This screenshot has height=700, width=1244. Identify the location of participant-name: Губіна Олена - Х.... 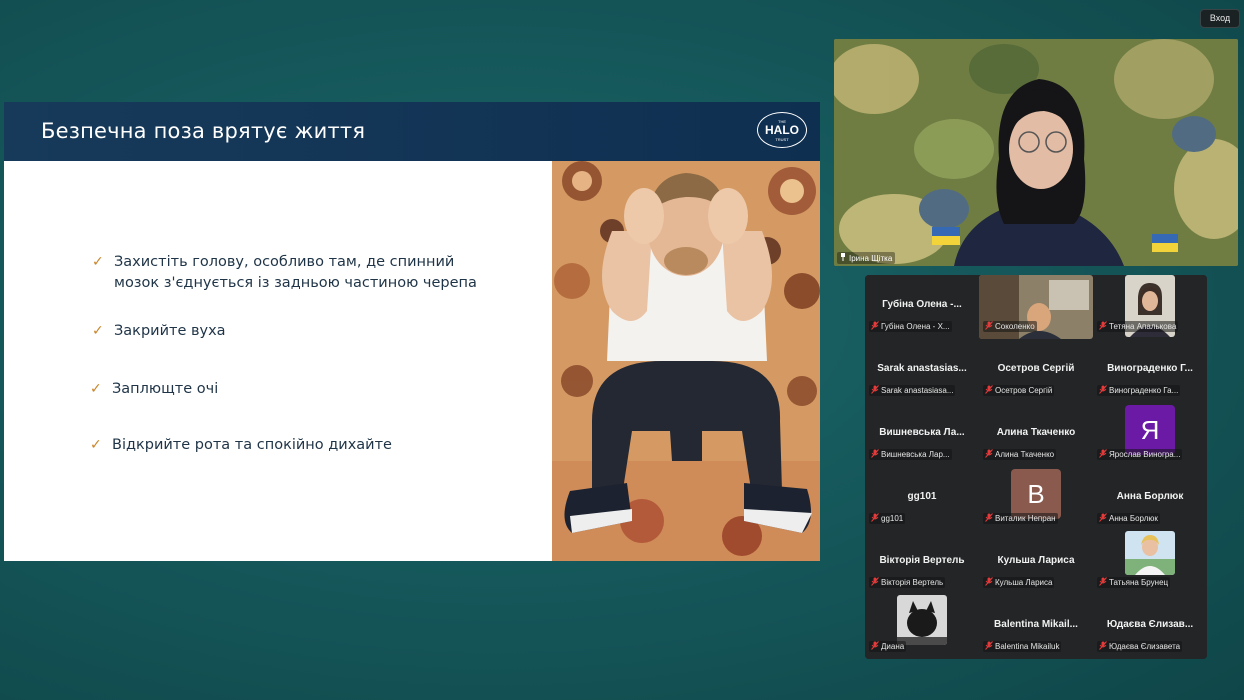
(915, 326).